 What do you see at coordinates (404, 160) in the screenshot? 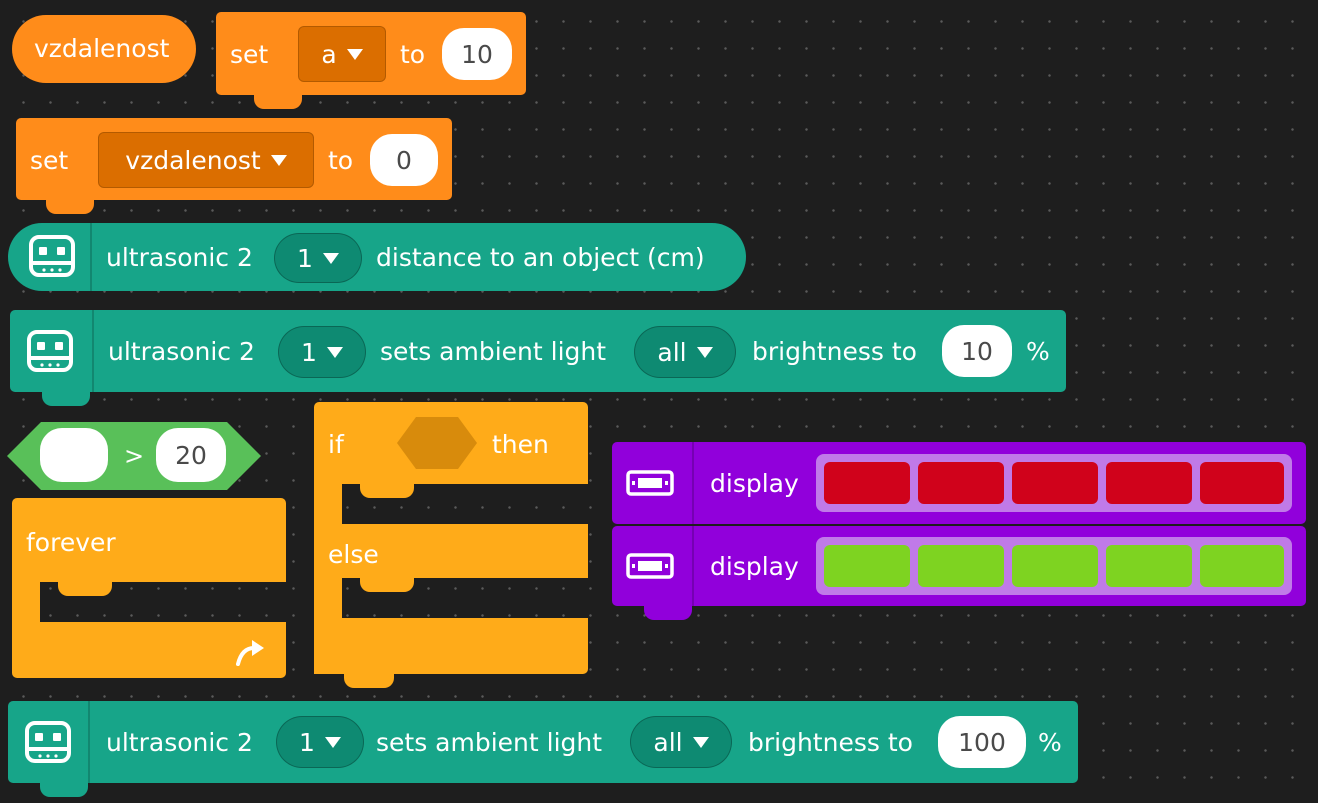
I see `value-input: 0` at bounding box center [404, 160].